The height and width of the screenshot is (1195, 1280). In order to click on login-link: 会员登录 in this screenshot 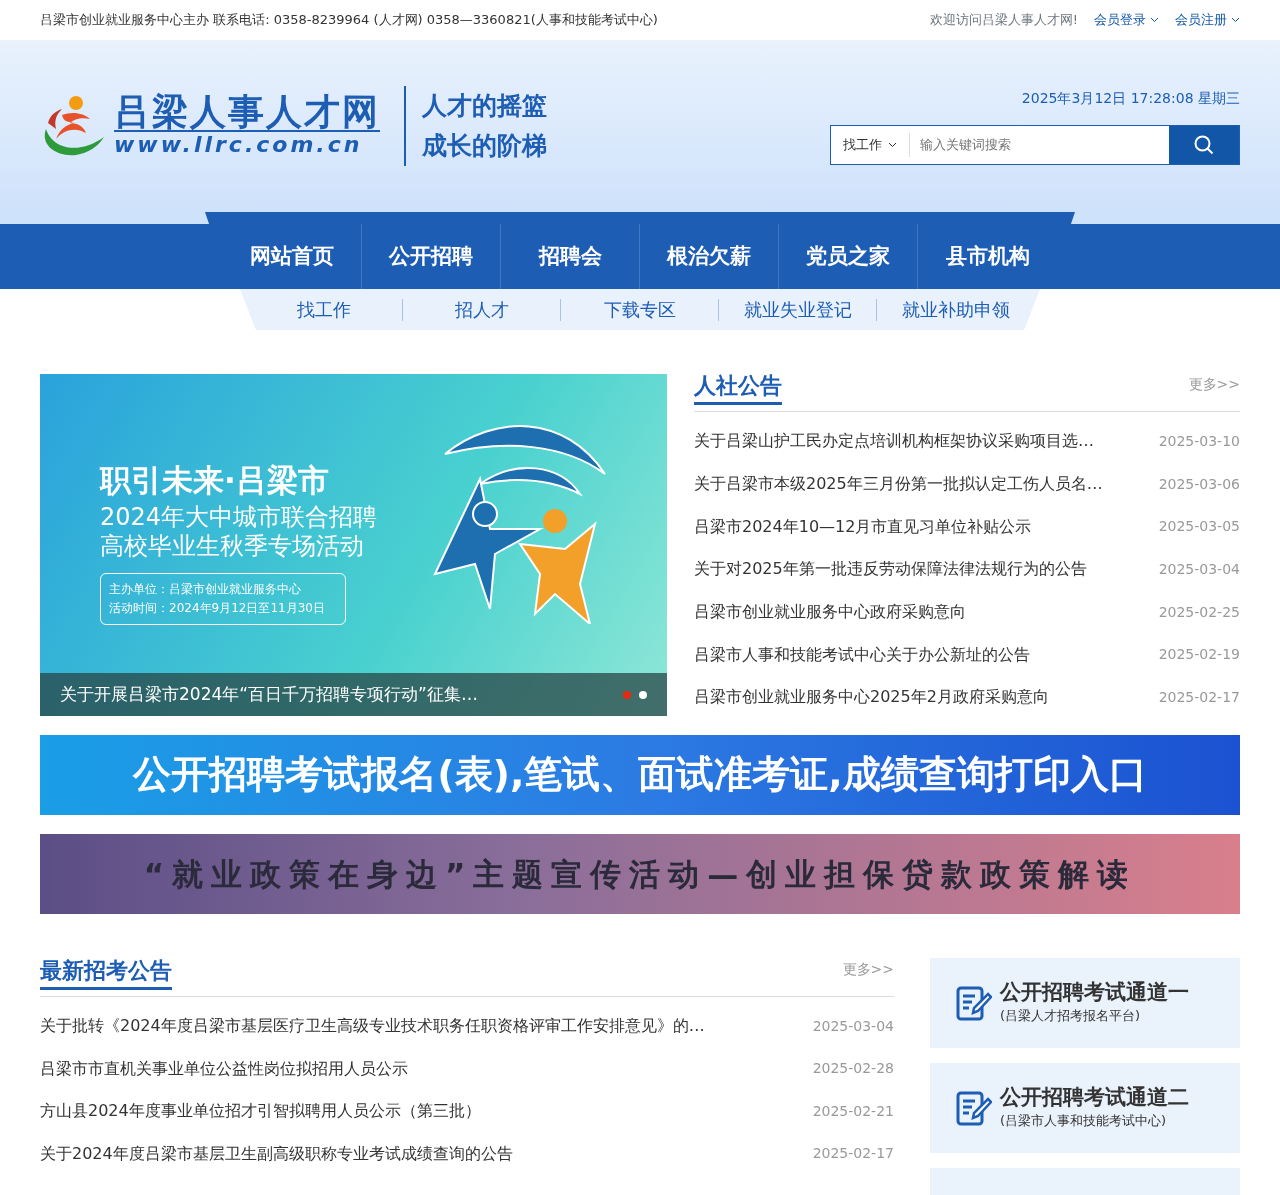, I will do `click(1126, 20)`.